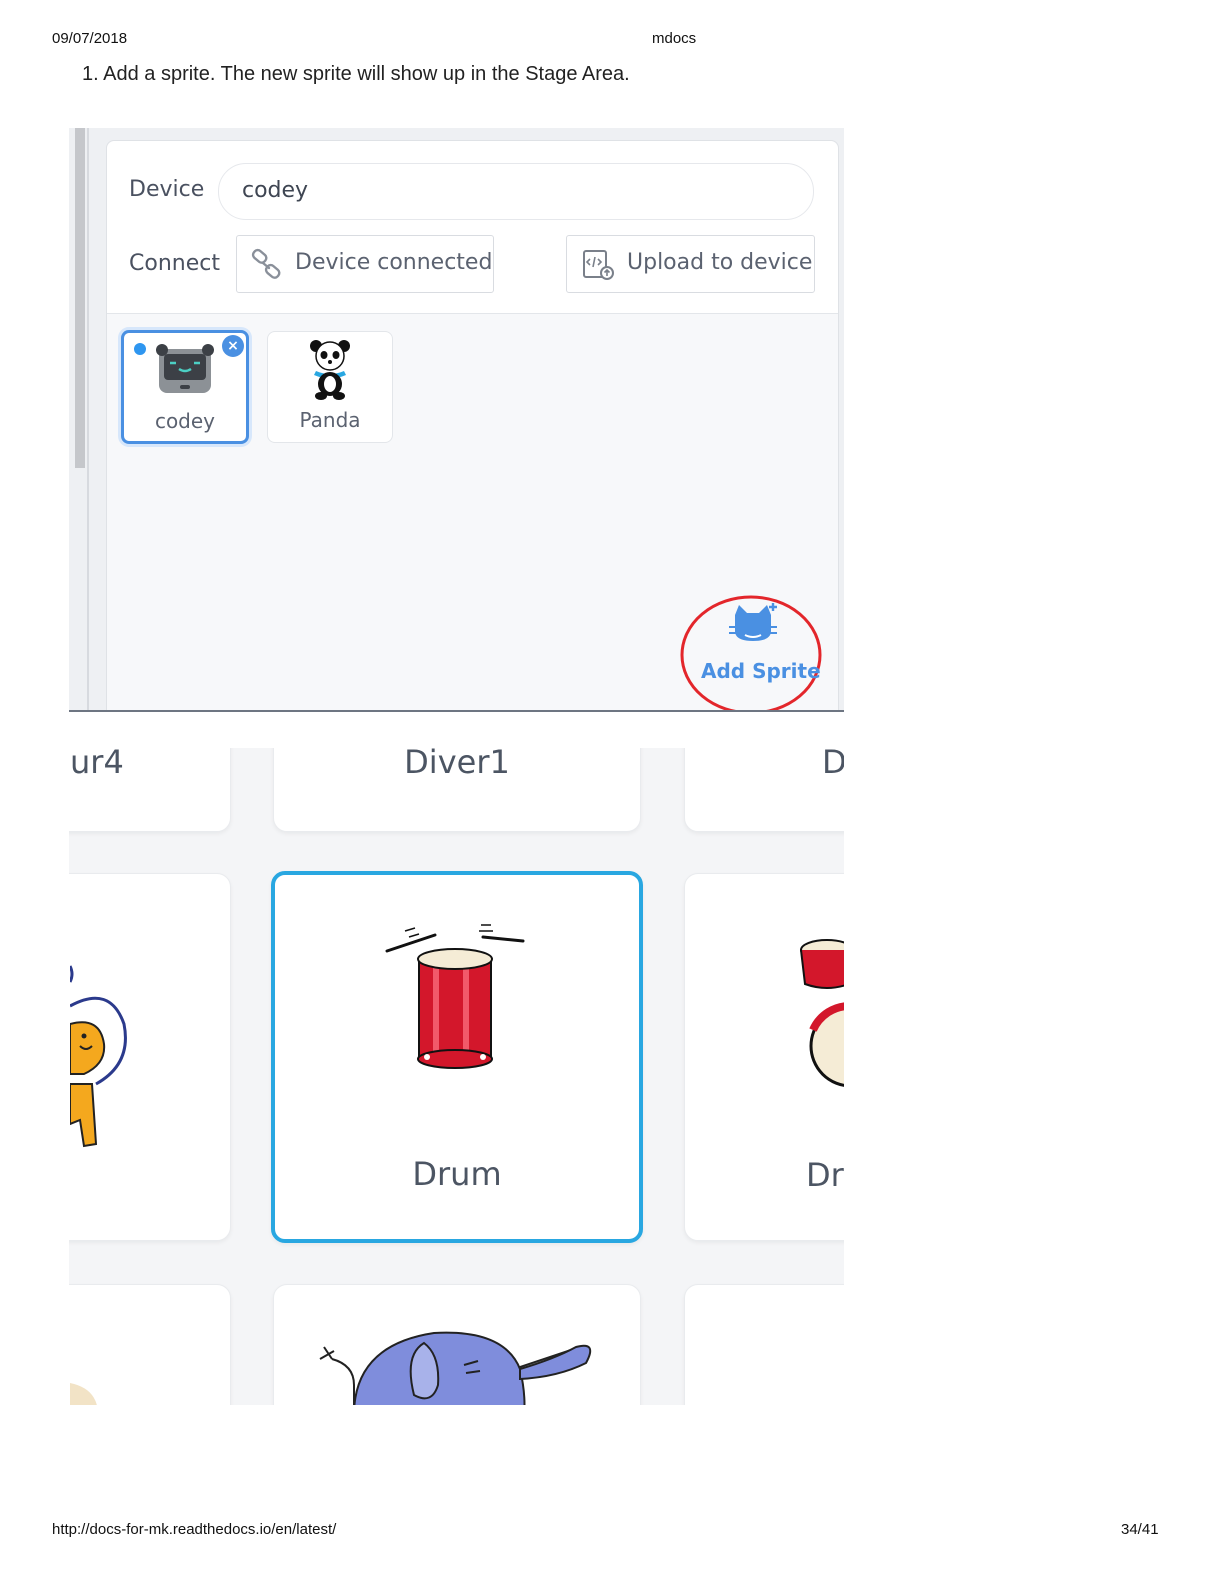 The width and height of the screenshot is (1224, 1584). I want to click on sprite-name: Panda, so click(330, 420).